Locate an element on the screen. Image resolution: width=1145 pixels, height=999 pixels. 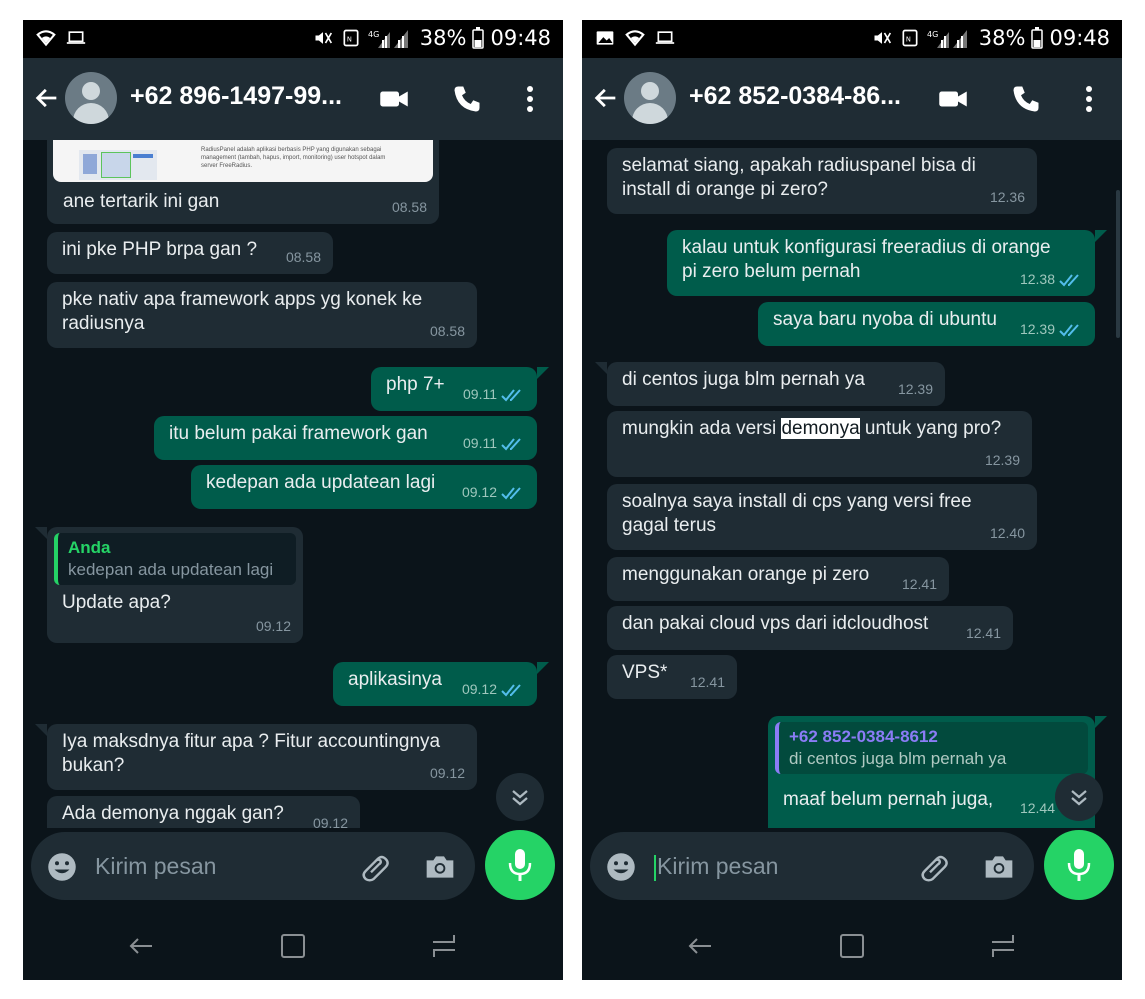
quoted-author: +62 852-0384-8612 is located at coordinates (863, 736).